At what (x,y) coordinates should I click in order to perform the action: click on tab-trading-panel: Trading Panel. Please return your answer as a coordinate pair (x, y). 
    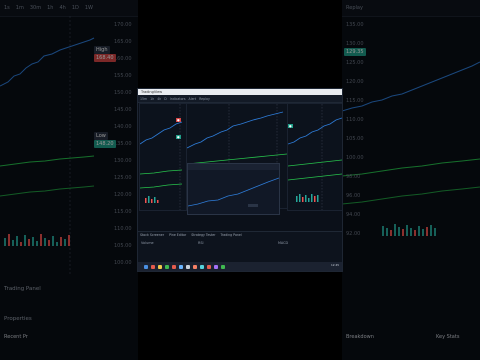
    Looking at the image, I should click on (22, 289).